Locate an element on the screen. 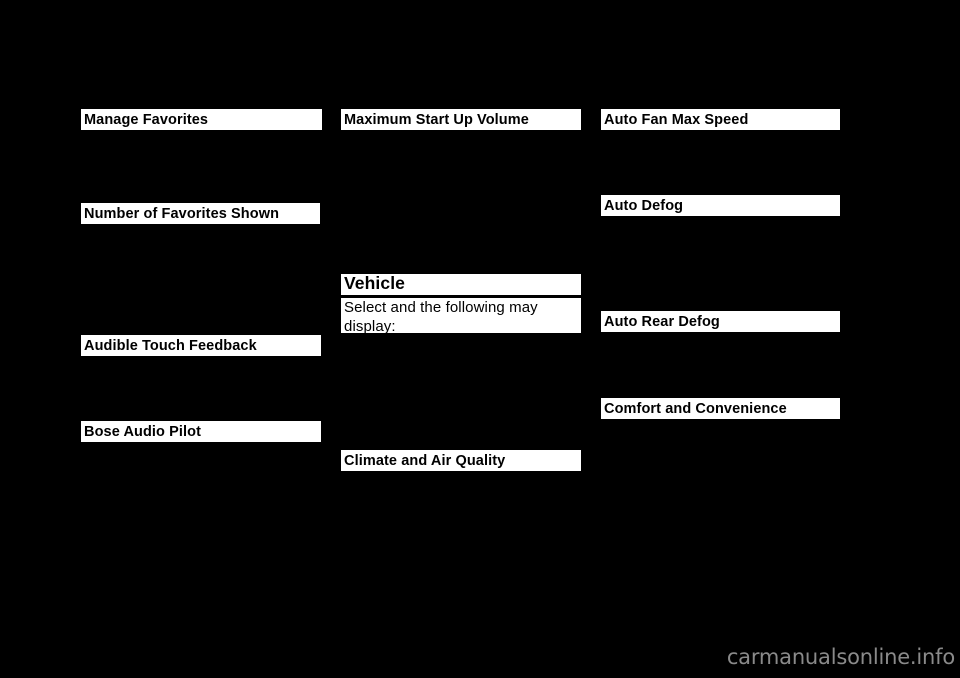 The width and height of the screenshot is (960, 678). section-heading-vehicle: Vehicle is located at coordinates (461, 284).